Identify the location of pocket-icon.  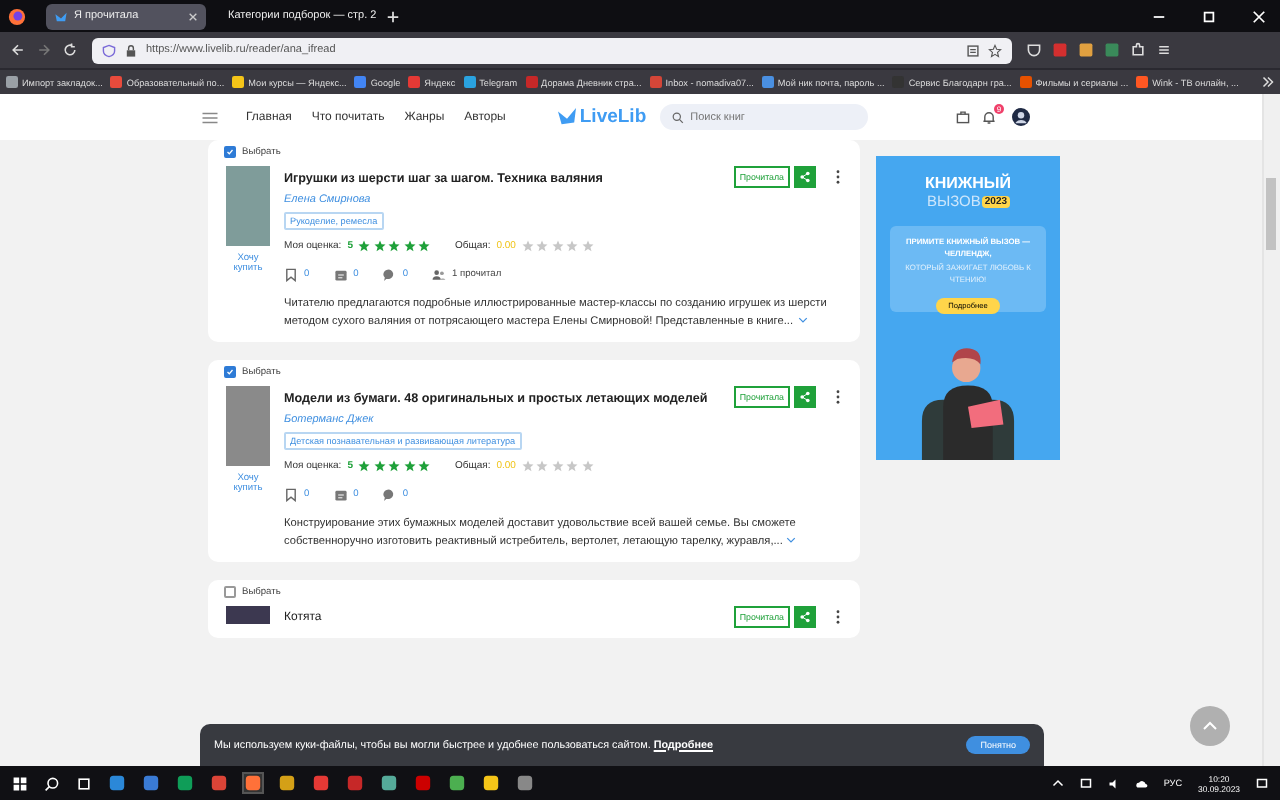
(1034, 50).